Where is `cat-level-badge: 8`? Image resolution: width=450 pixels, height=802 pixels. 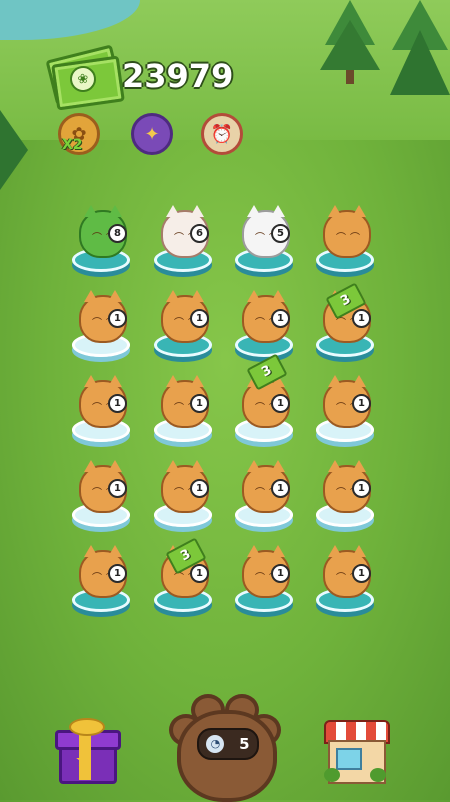
cat-level-badge: 8 is located at coordinates (117, 233).